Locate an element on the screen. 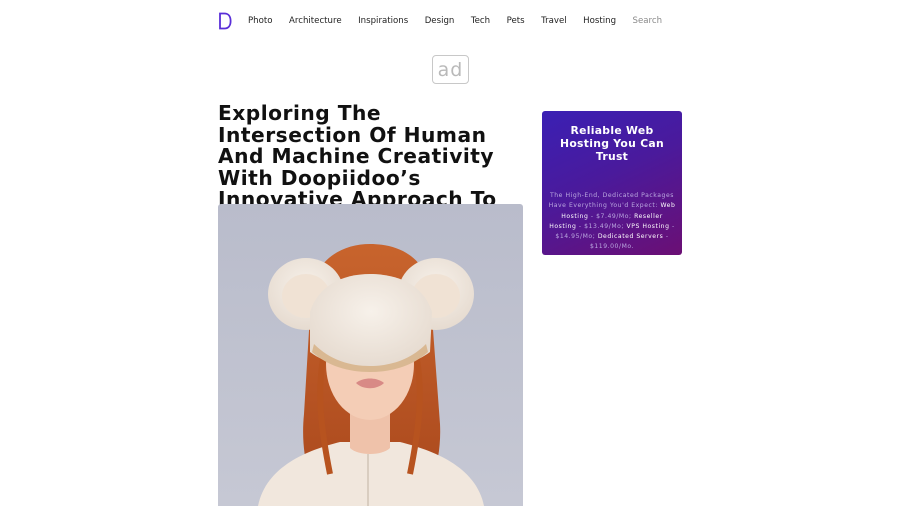  ad-label: ad is located at coordinates (450, 69).